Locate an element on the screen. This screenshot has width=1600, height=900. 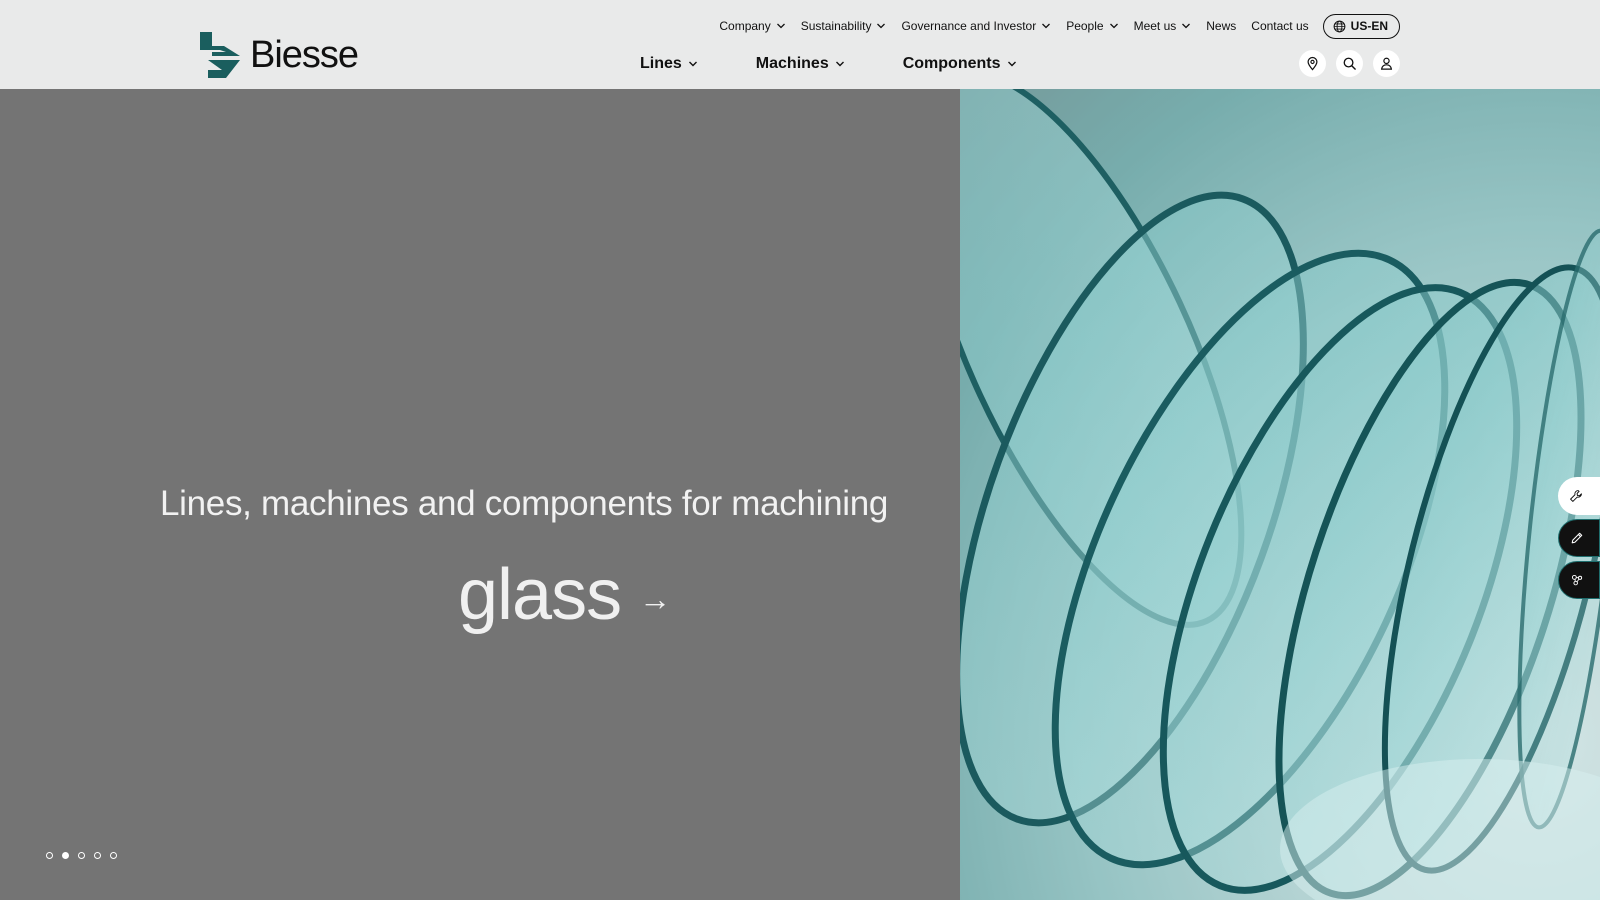
mainnav-label: Components is located at coordinates (951, 63).